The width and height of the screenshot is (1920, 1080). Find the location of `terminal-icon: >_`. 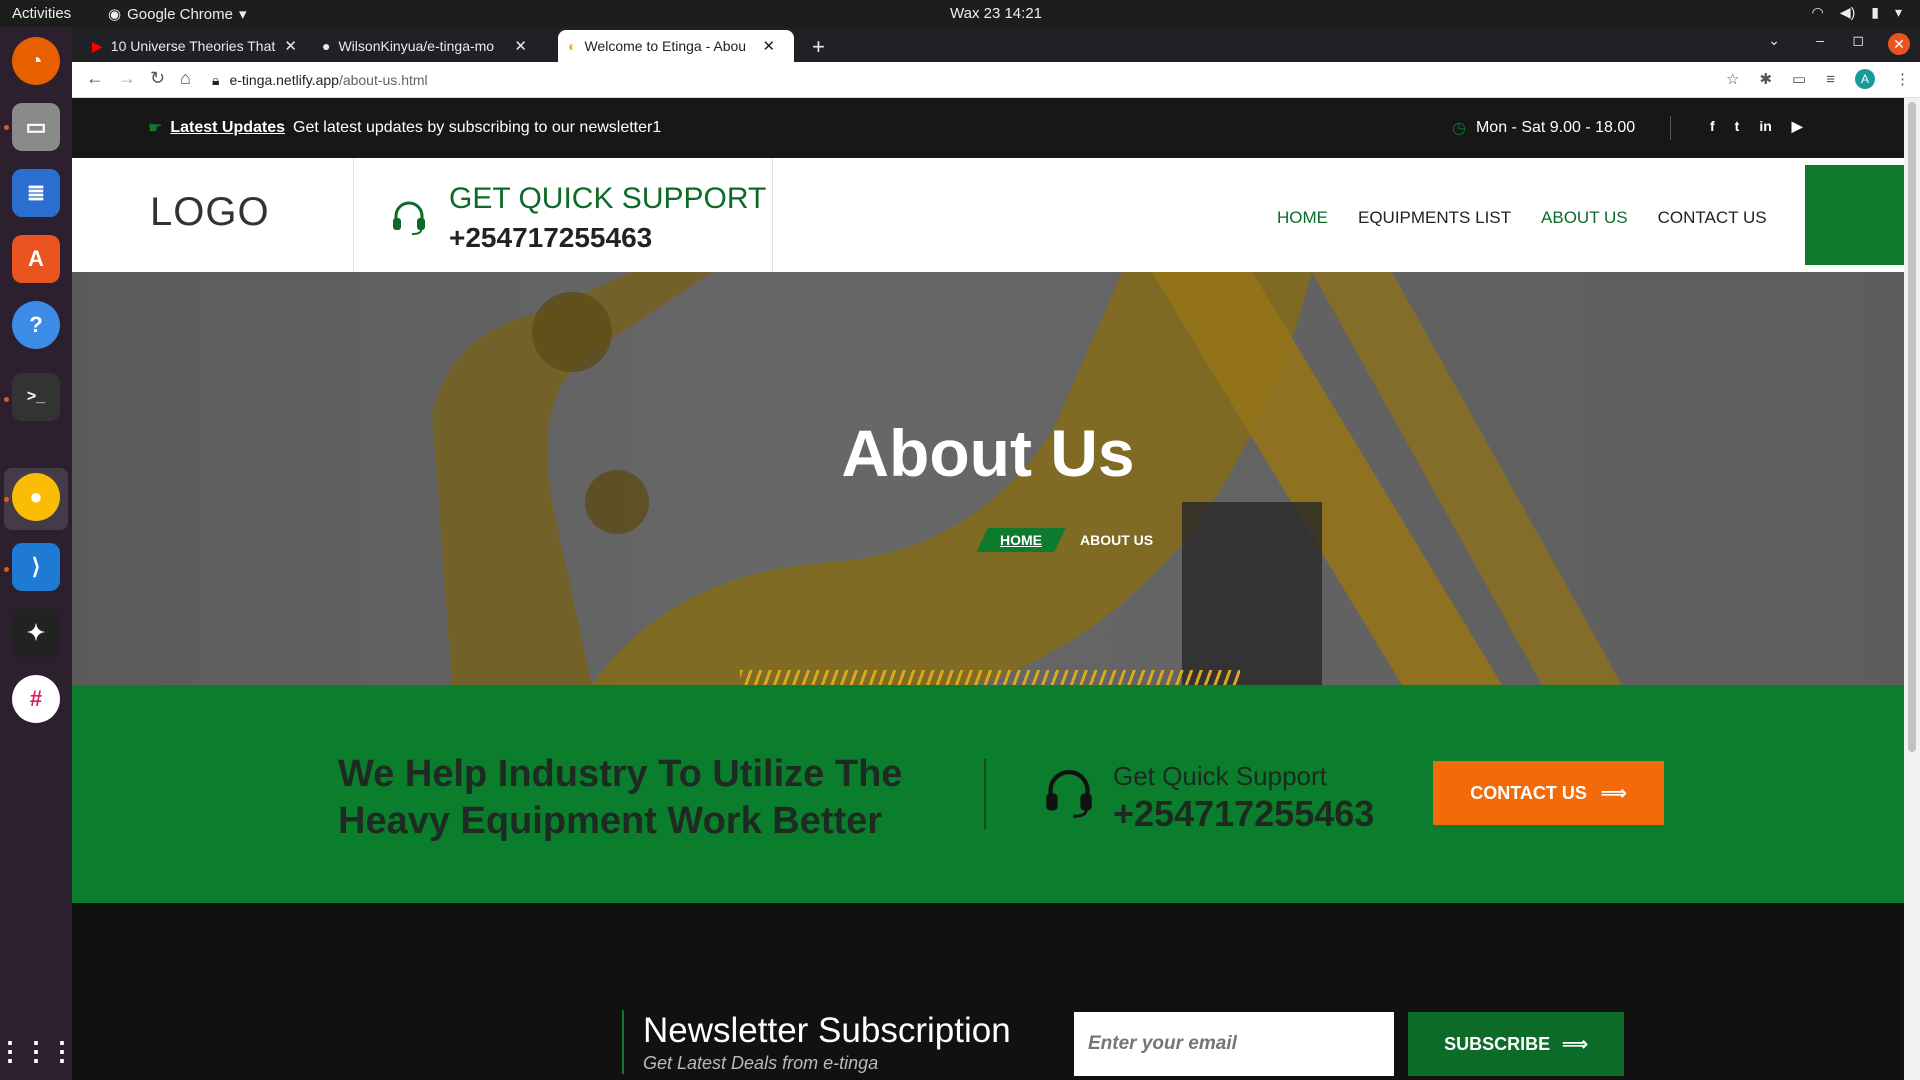

terminal-icon: >_ is located at coordinates (36, 397).